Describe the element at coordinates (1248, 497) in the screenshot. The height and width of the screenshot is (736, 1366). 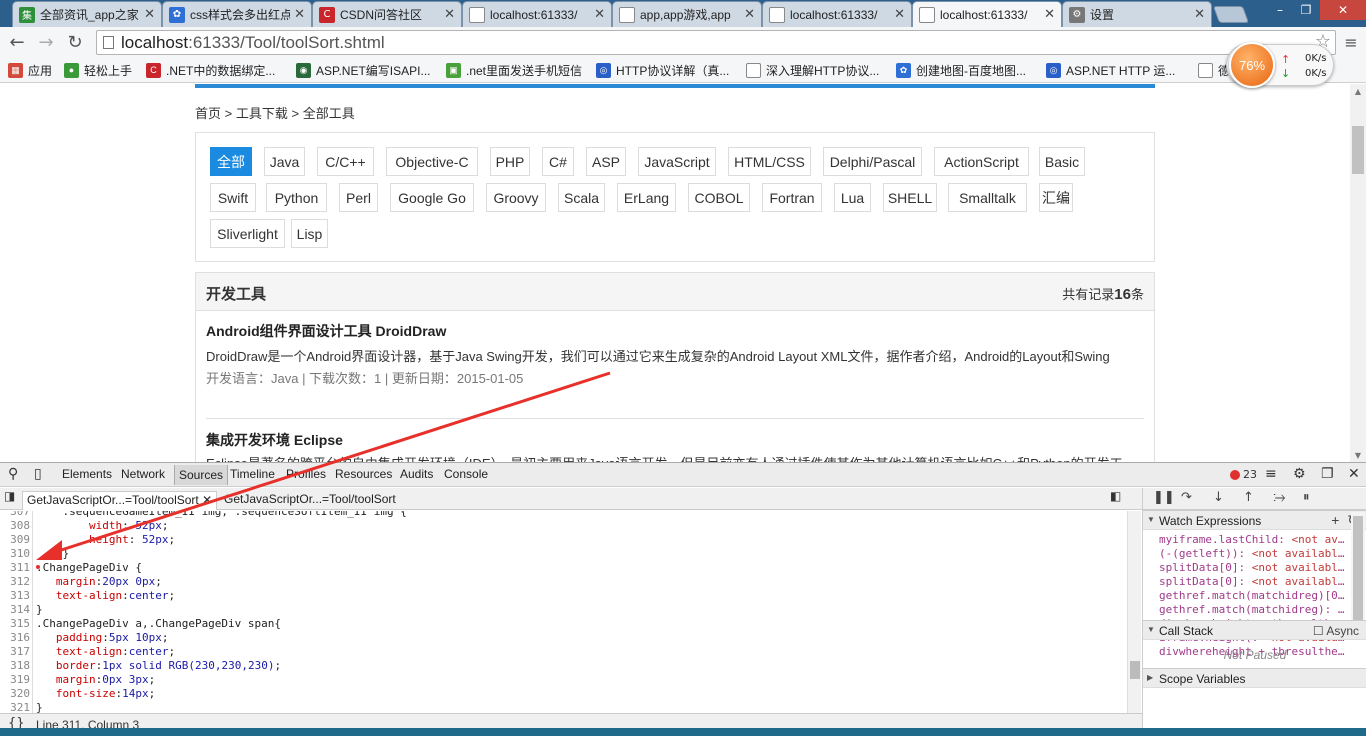
I see `step-out-icon: ↑` at that location.